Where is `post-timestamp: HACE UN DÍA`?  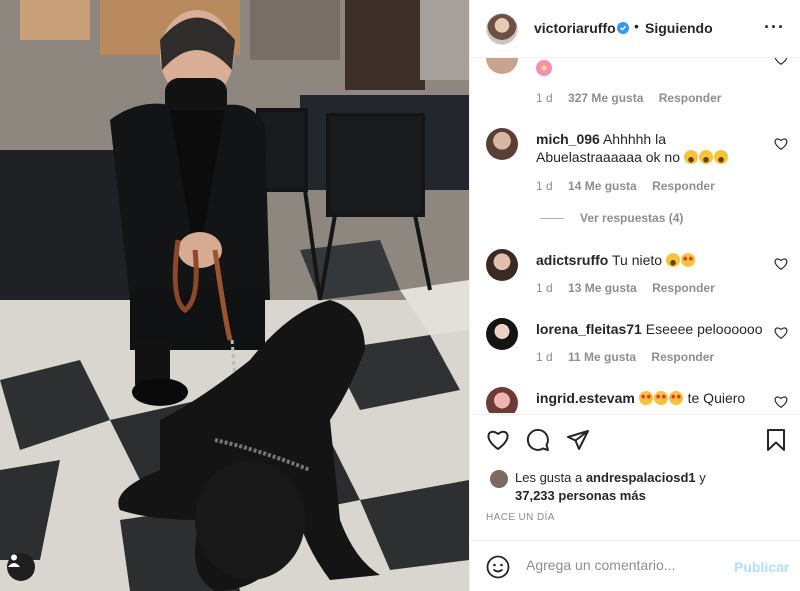 post-timestamp: HACE UN DÍA is located at coordinates (520, 517).